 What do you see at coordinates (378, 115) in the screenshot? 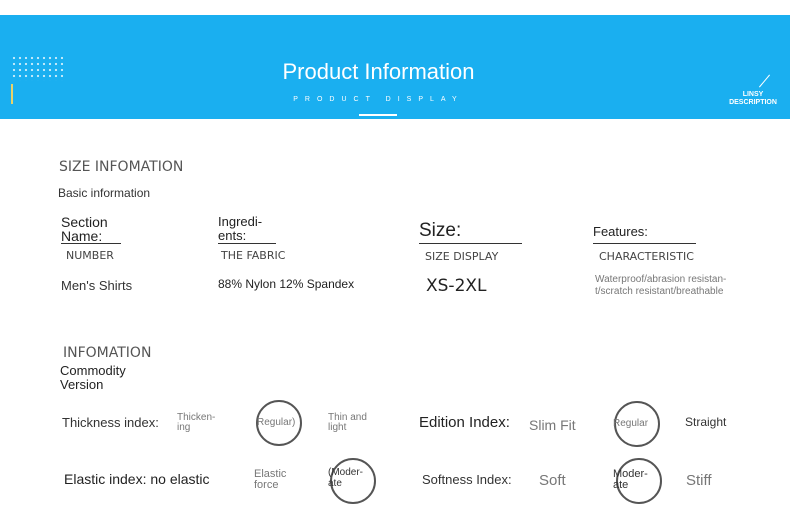
I see `banner-underline` at bounding box center [378, 115].